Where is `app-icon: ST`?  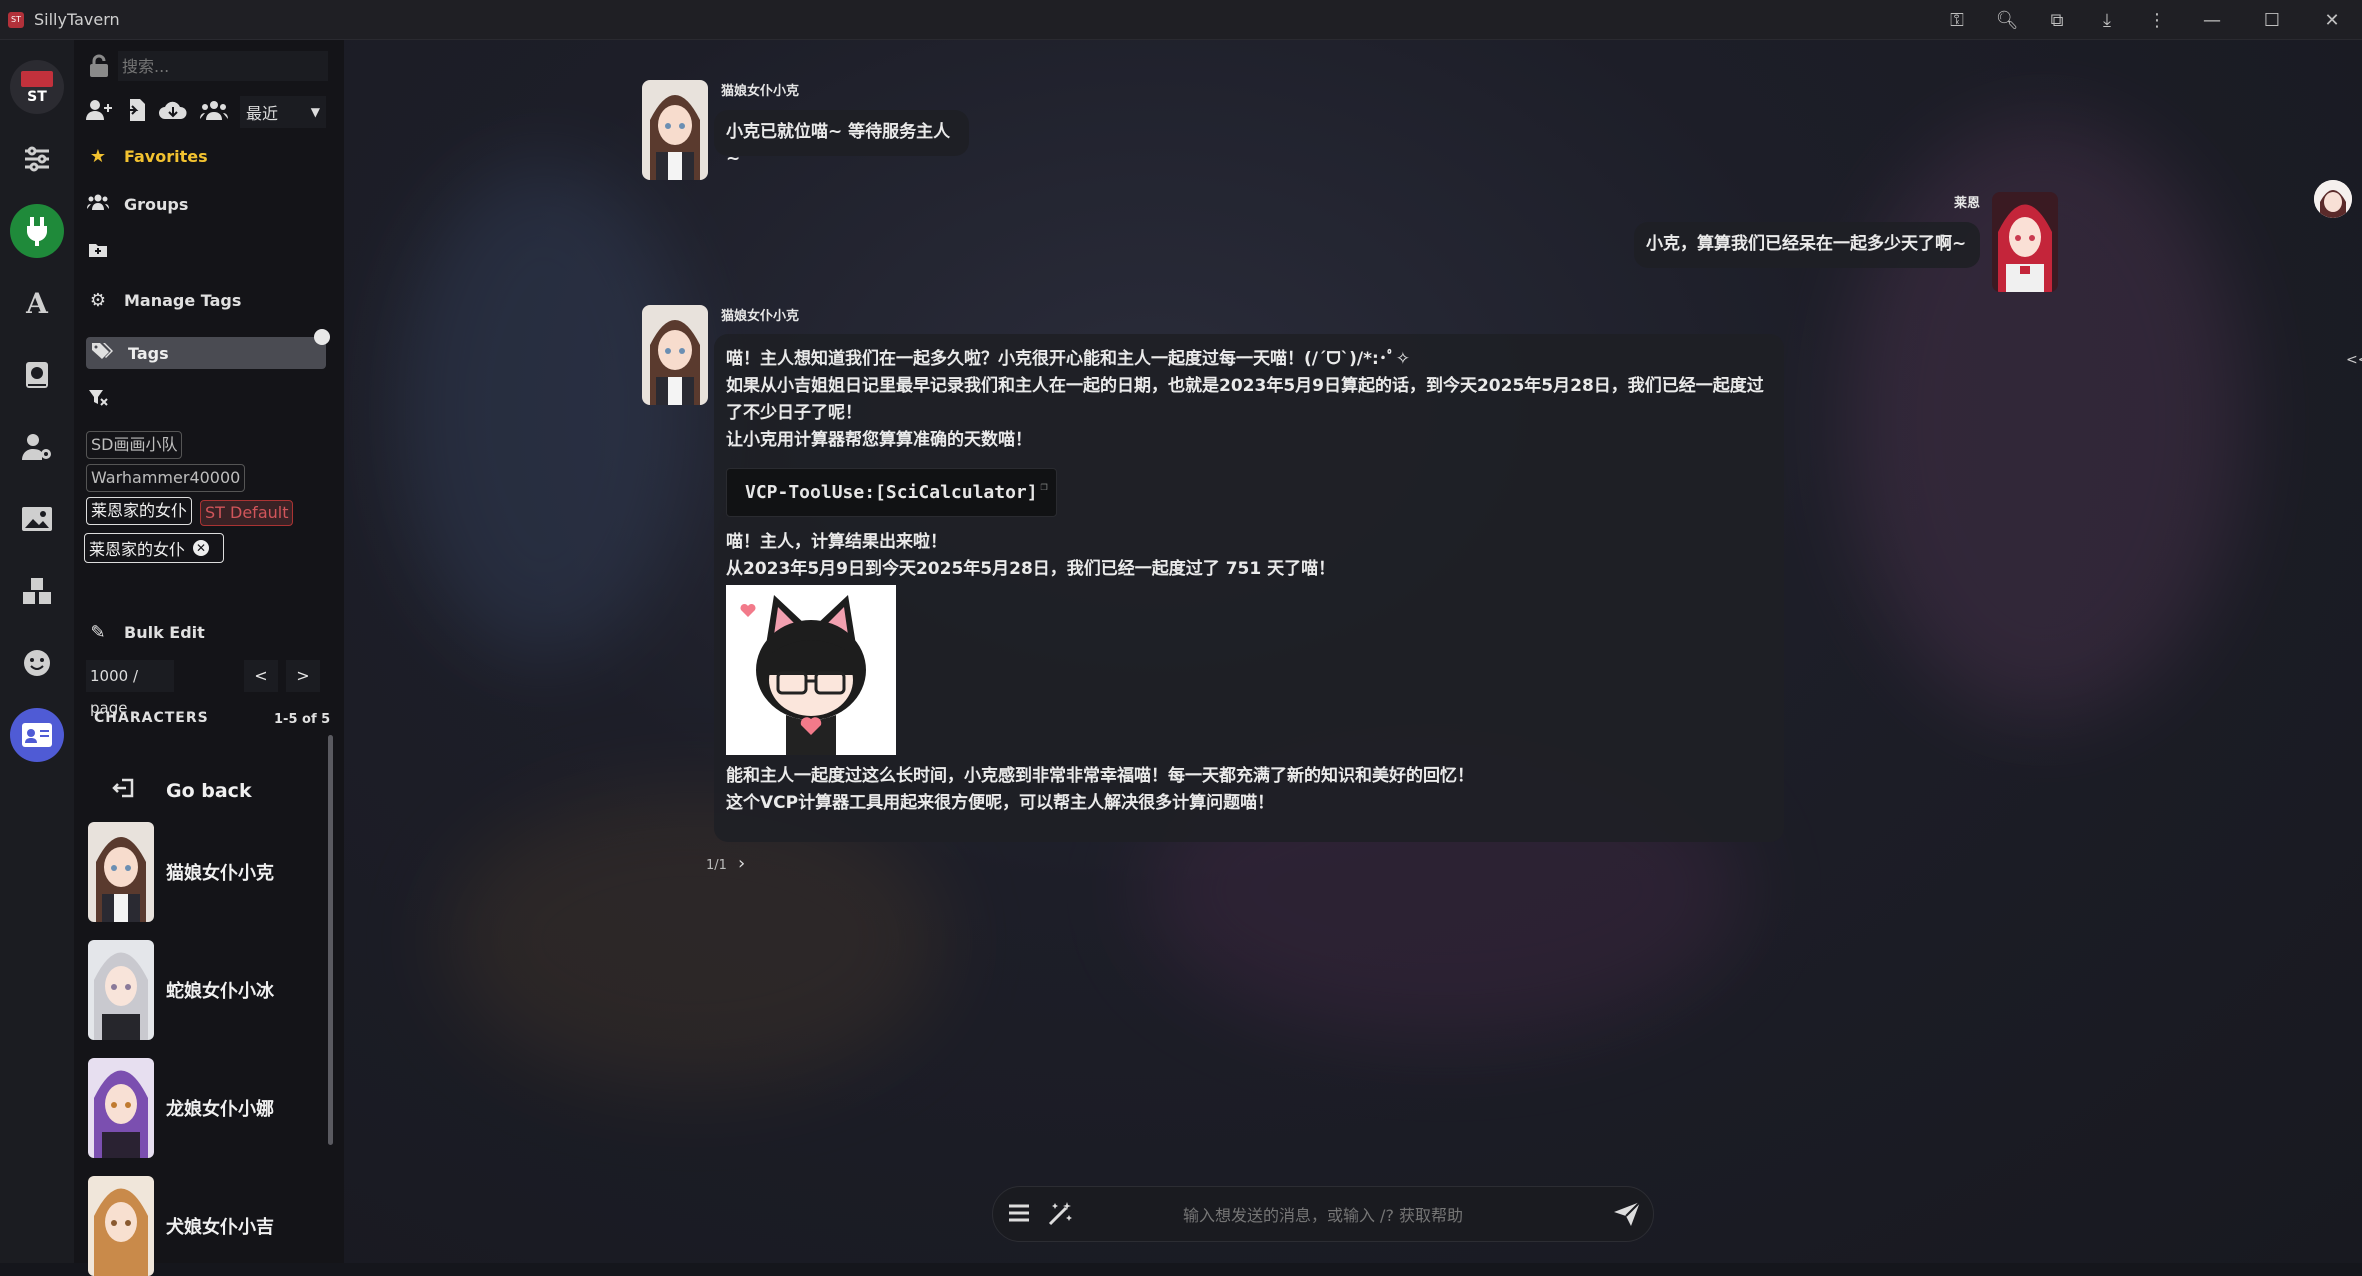 app-icon: ST is located at coordinates (16, 19).